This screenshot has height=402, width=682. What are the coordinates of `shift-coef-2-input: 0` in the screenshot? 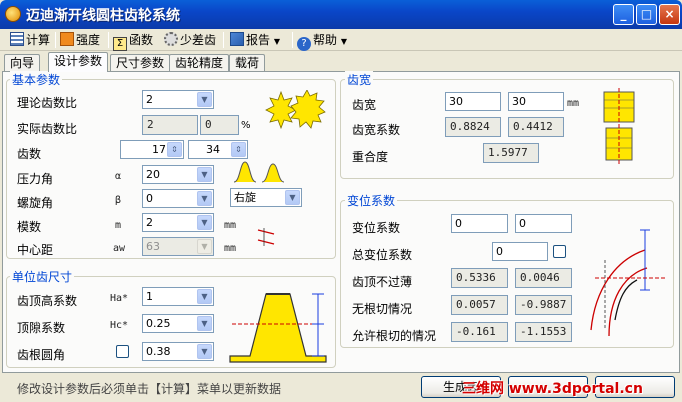 It's located at (543, 223).